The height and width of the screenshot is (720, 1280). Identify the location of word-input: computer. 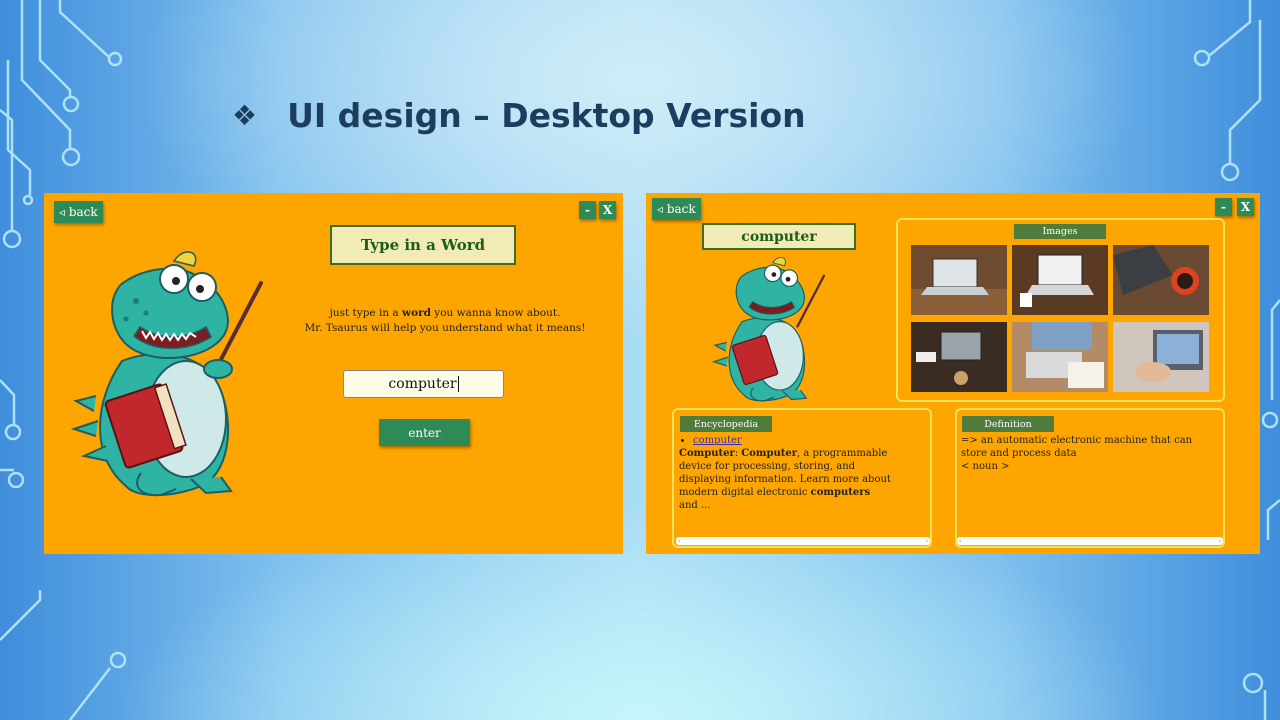
(423, 384).